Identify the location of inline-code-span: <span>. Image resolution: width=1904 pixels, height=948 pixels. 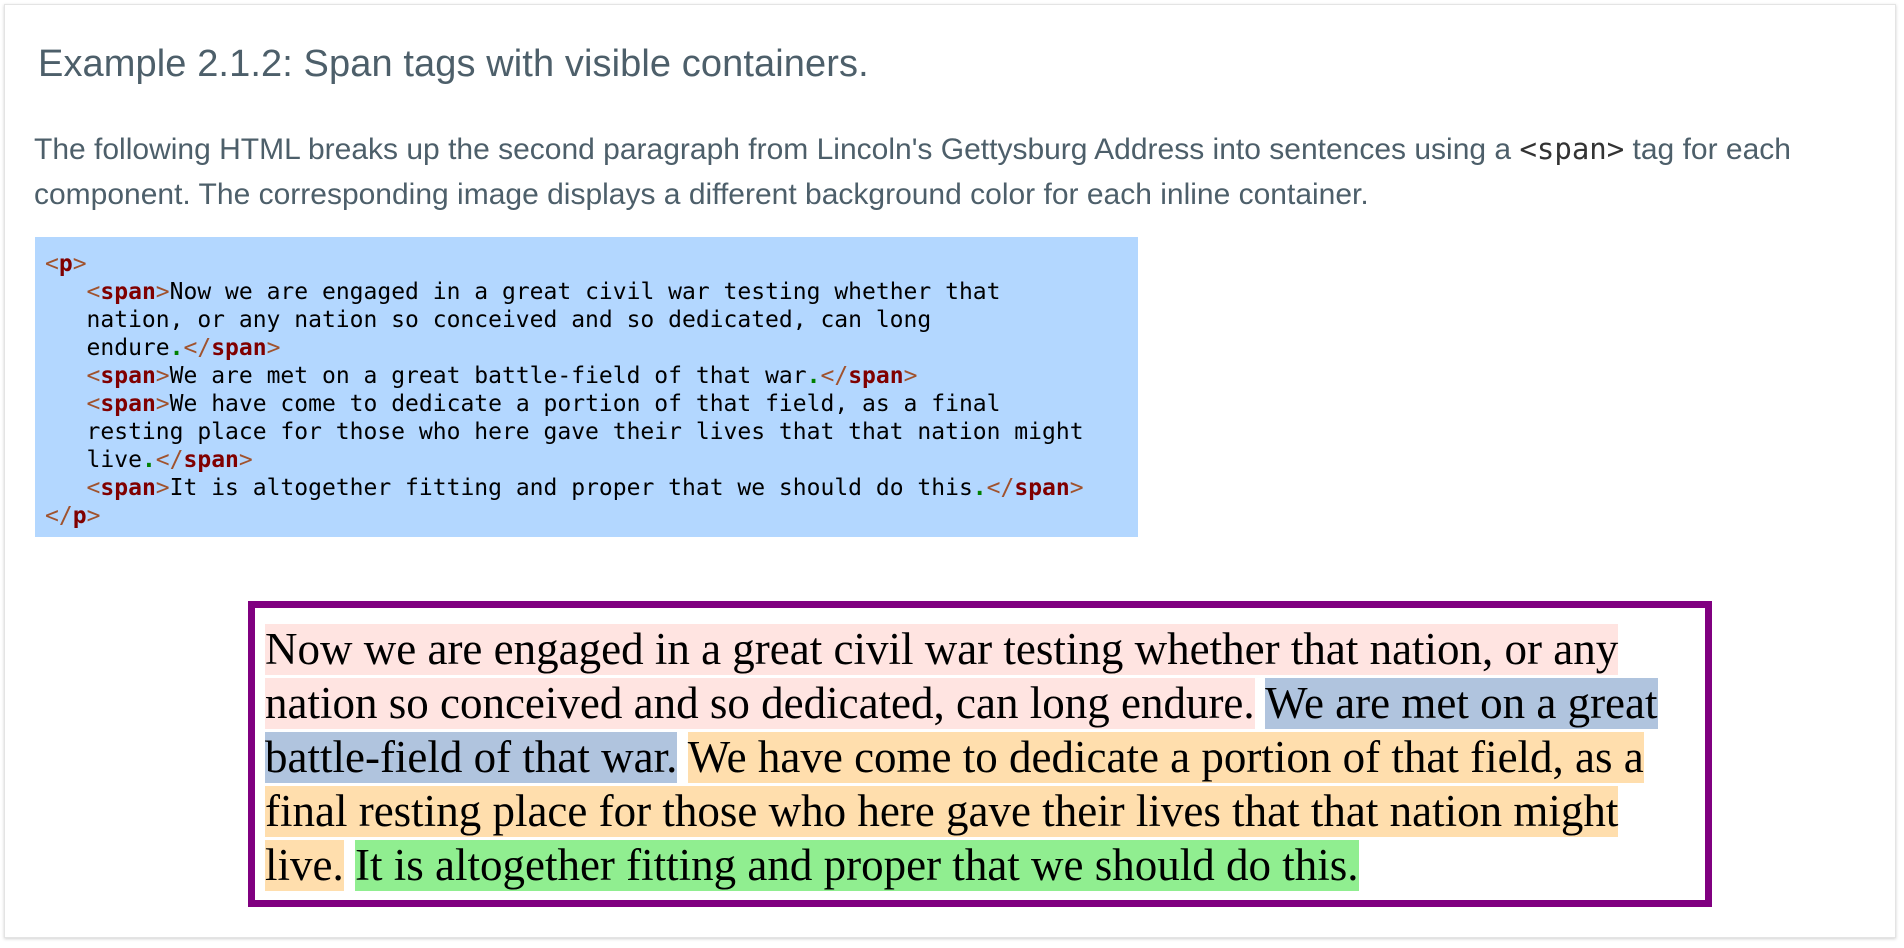
(1572, 149).